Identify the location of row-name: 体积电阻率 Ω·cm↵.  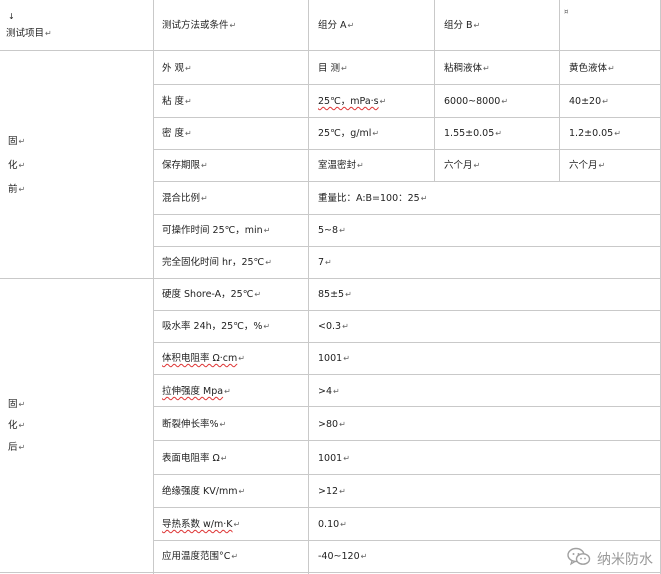
(203, 358).